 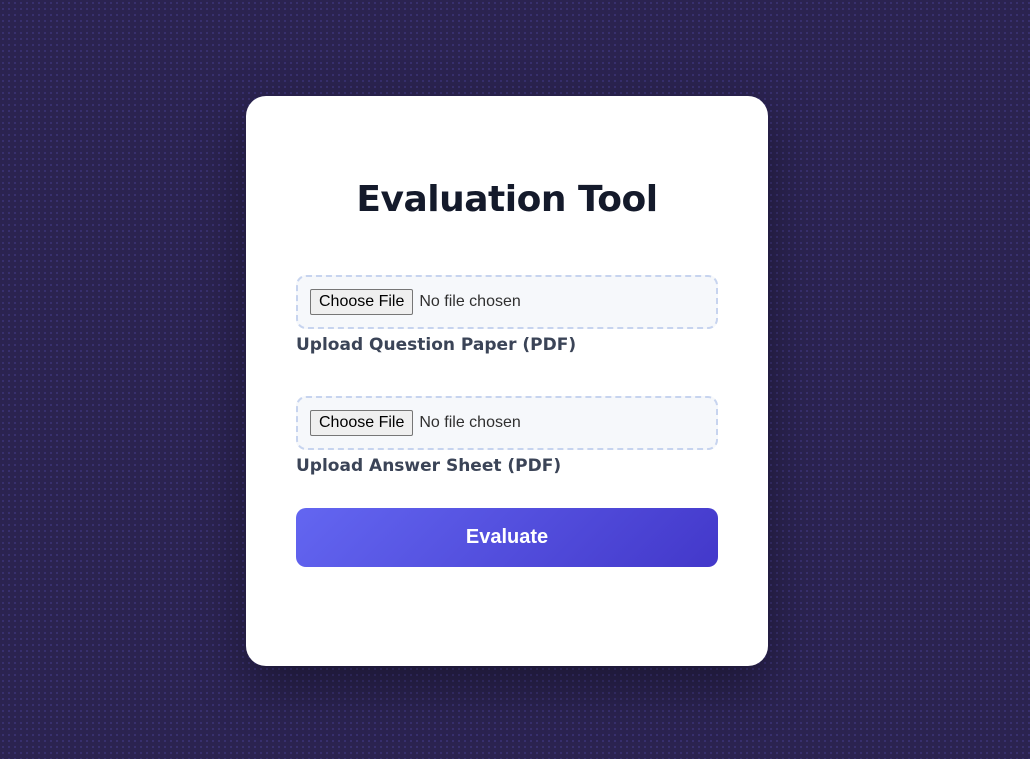 I want to click on question-paper-file-status: No file chosen, so click(x=470, y=301).